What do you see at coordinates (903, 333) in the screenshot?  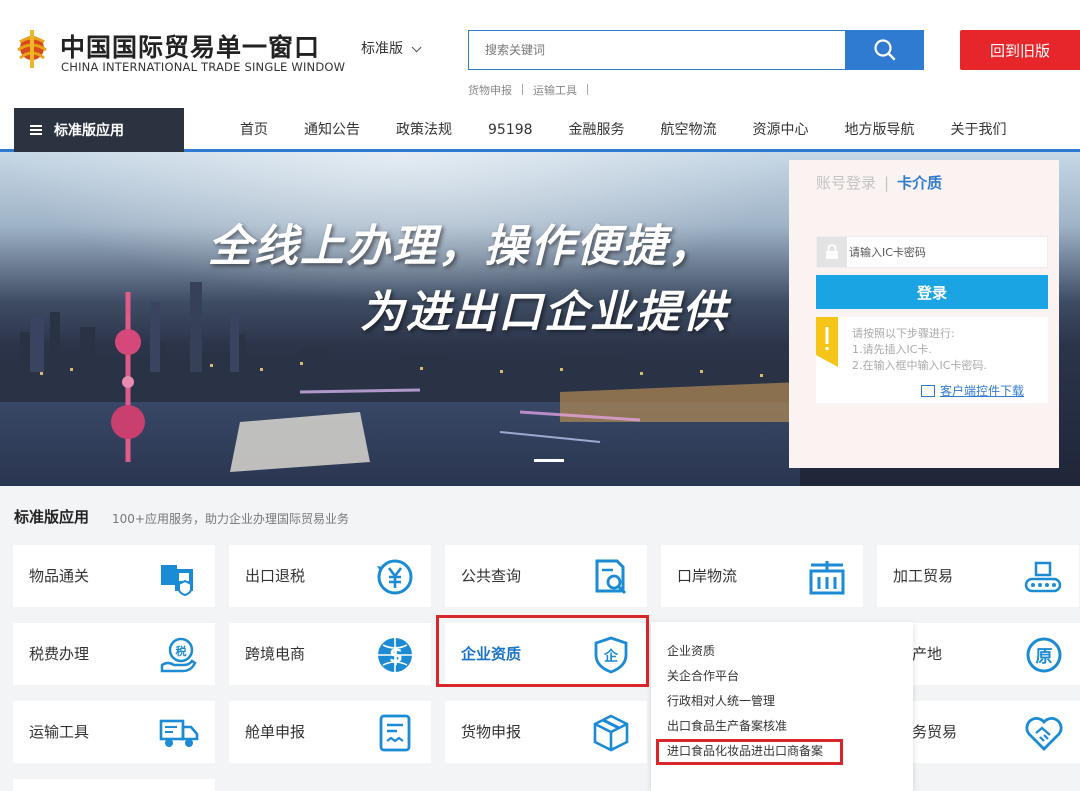 I see `notice-line: 请按照以下步骤进行:` at bounding box center [903, 333].